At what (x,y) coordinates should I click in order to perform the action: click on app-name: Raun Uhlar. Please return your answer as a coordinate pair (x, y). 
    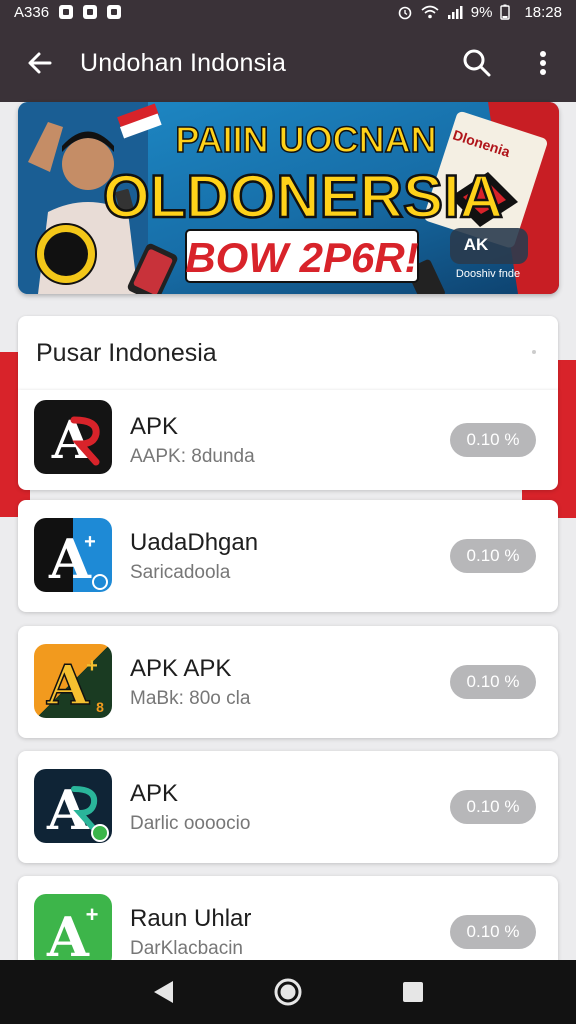
    Looking at the image, I should click on (191, 918).